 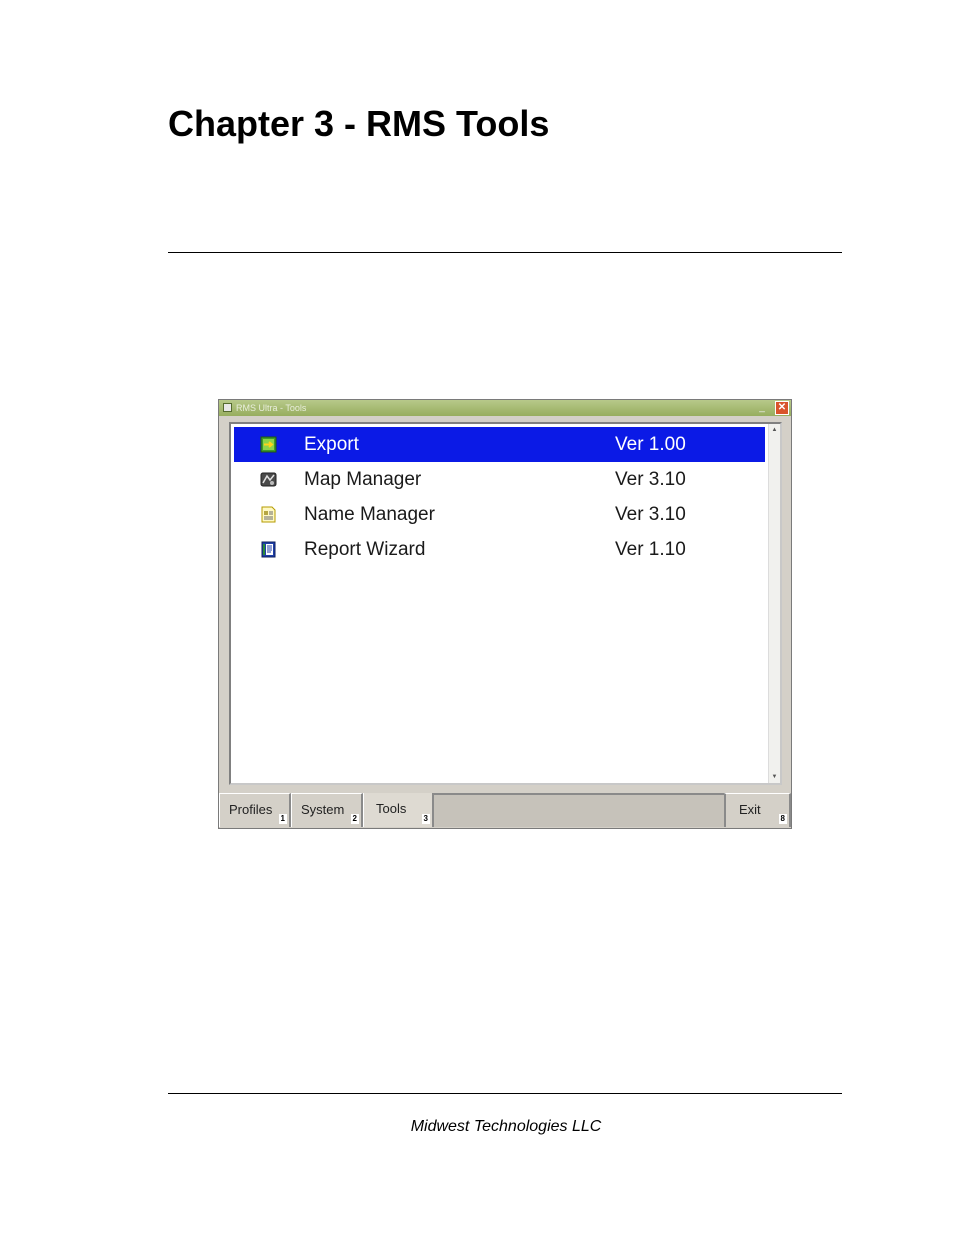 I want to click on scroll-down-icon: ▼, so click(x=774, y=777).